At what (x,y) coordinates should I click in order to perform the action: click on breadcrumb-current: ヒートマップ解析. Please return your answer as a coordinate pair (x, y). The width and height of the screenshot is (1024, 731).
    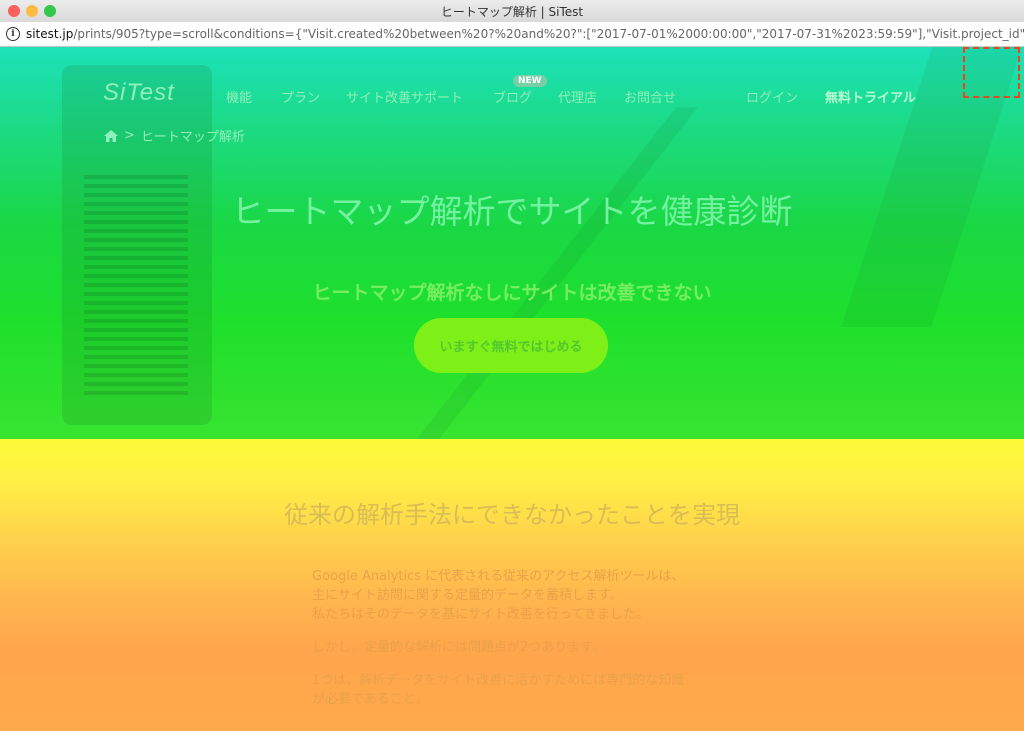
    Looking at the image, I should click on (192, 137).